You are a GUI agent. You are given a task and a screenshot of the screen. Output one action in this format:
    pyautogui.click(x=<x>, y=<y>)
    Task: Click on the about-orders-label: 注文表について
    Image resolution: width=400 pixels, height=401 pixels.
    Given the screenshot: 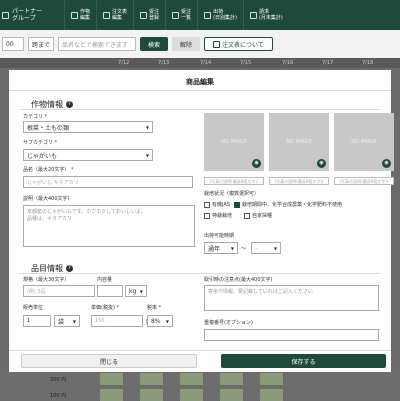 What is the action you would take?
    pyautogui.click(x=243, y=45)
    